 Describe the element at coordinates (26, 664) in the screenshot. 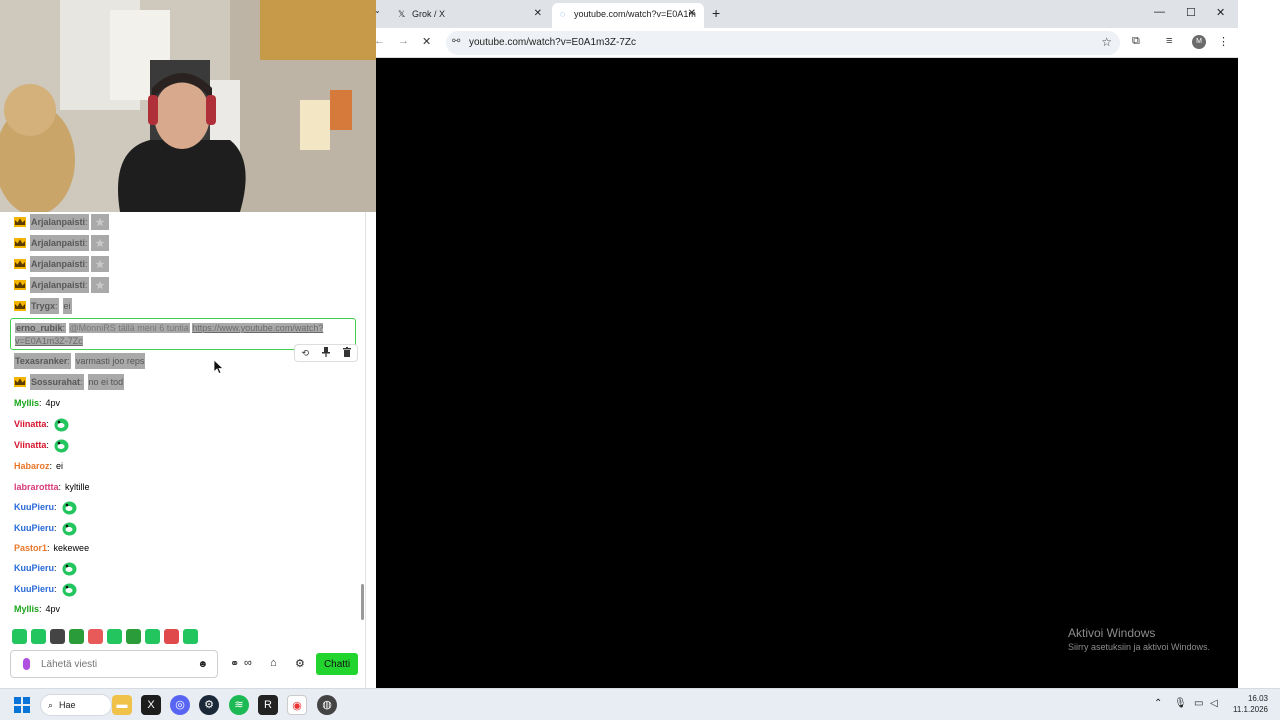

I see `microphone-icon` at that location.